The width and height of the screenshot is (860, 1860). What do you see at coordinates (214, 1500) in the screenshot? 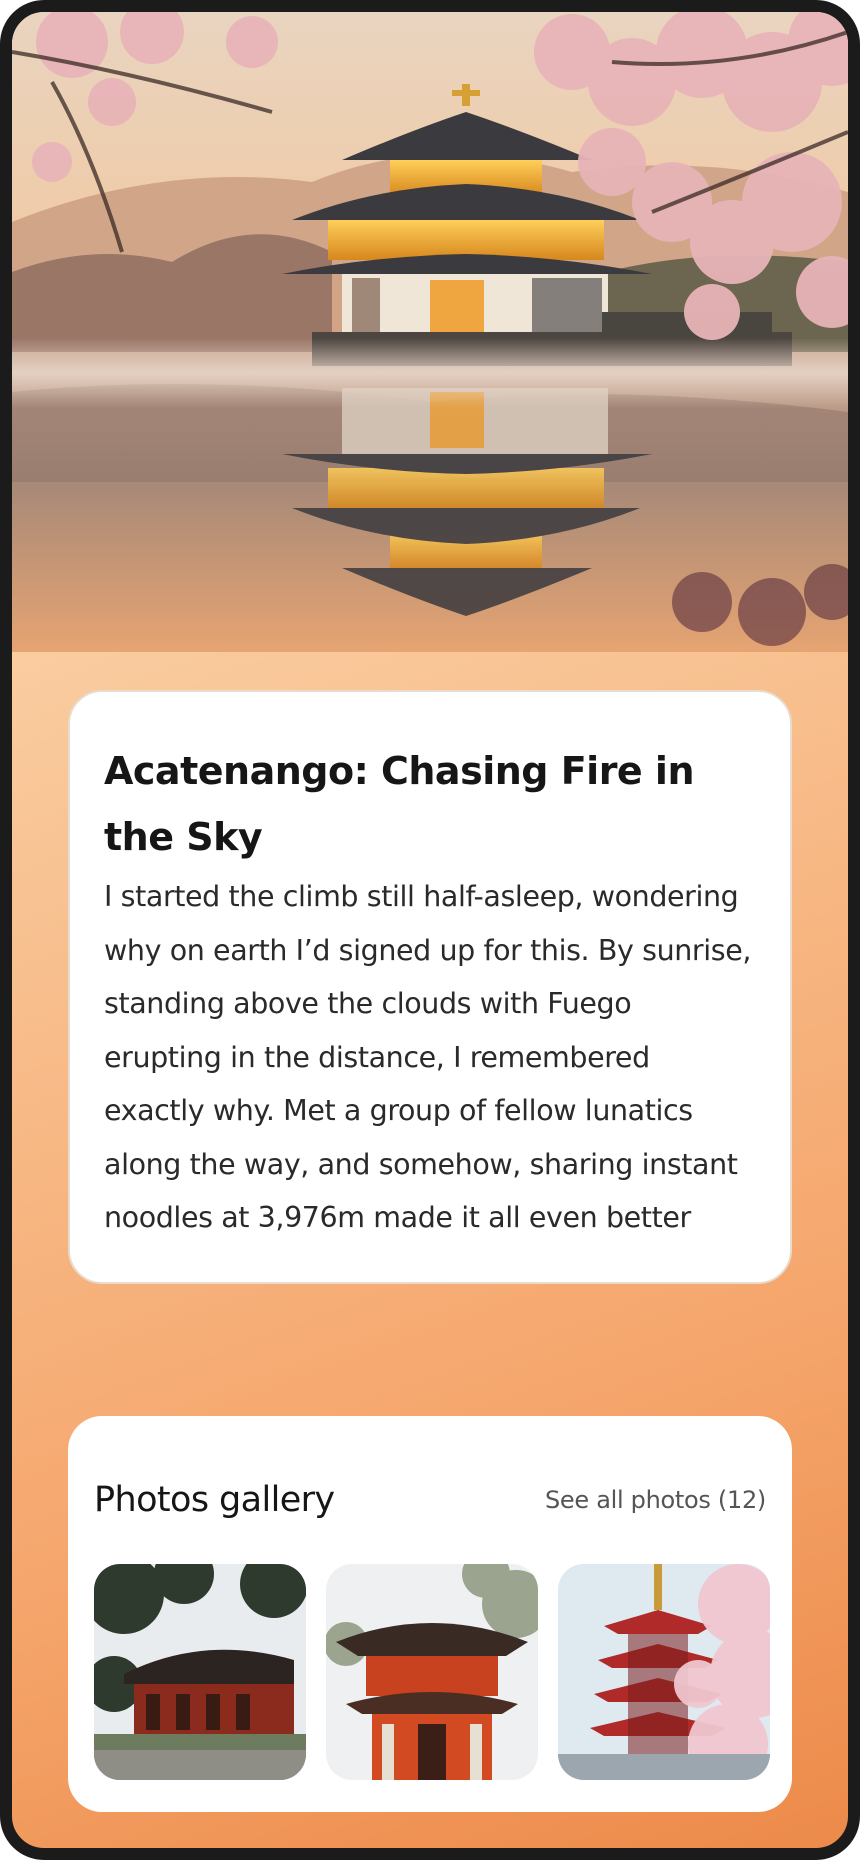
I see `gallery-title: Photos gallery` at bounding box center [214, 1500].